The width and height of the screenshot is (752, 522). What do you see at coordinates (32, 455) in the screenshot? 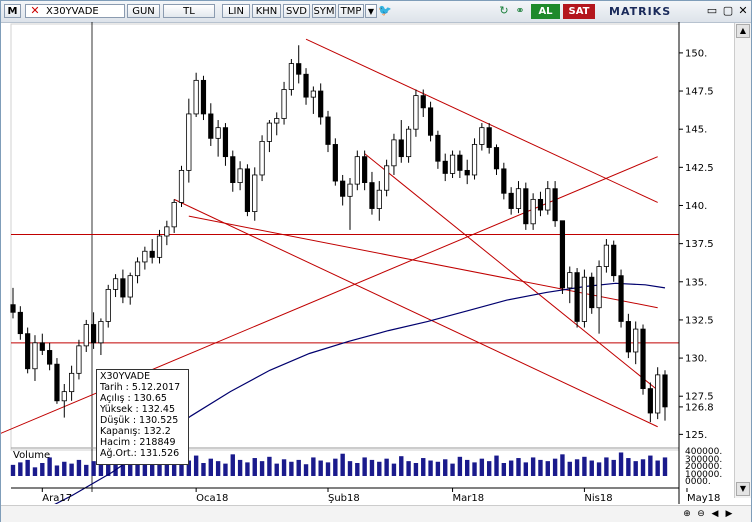
I see `volume-label: Volume` at bounding box center [32, 455].